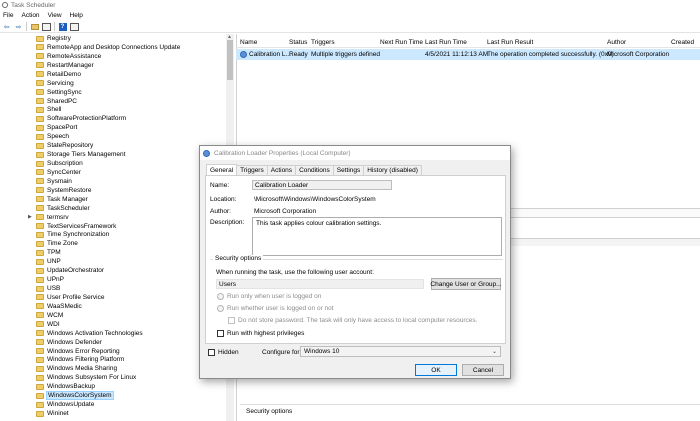 Image resolution: width=700 pixels, height=421 pixels. What do you see at coordinates (323, 42) in the screenshot?
I see `column-triggers: Triggers` at bounding box center [323, 42].